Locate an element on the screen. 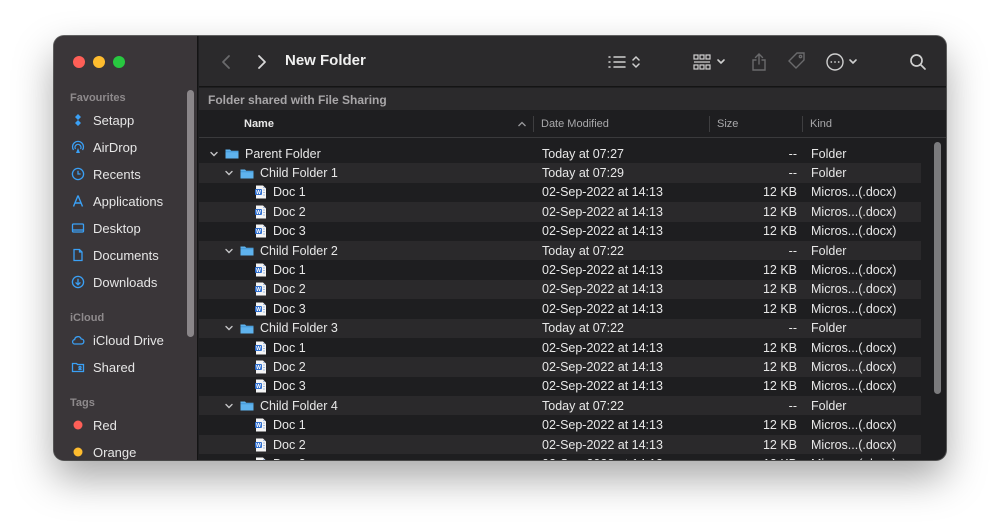 Image resolution: width=1000 pixels, height=530 pixels. share-button is located at coordinates (759, 62).